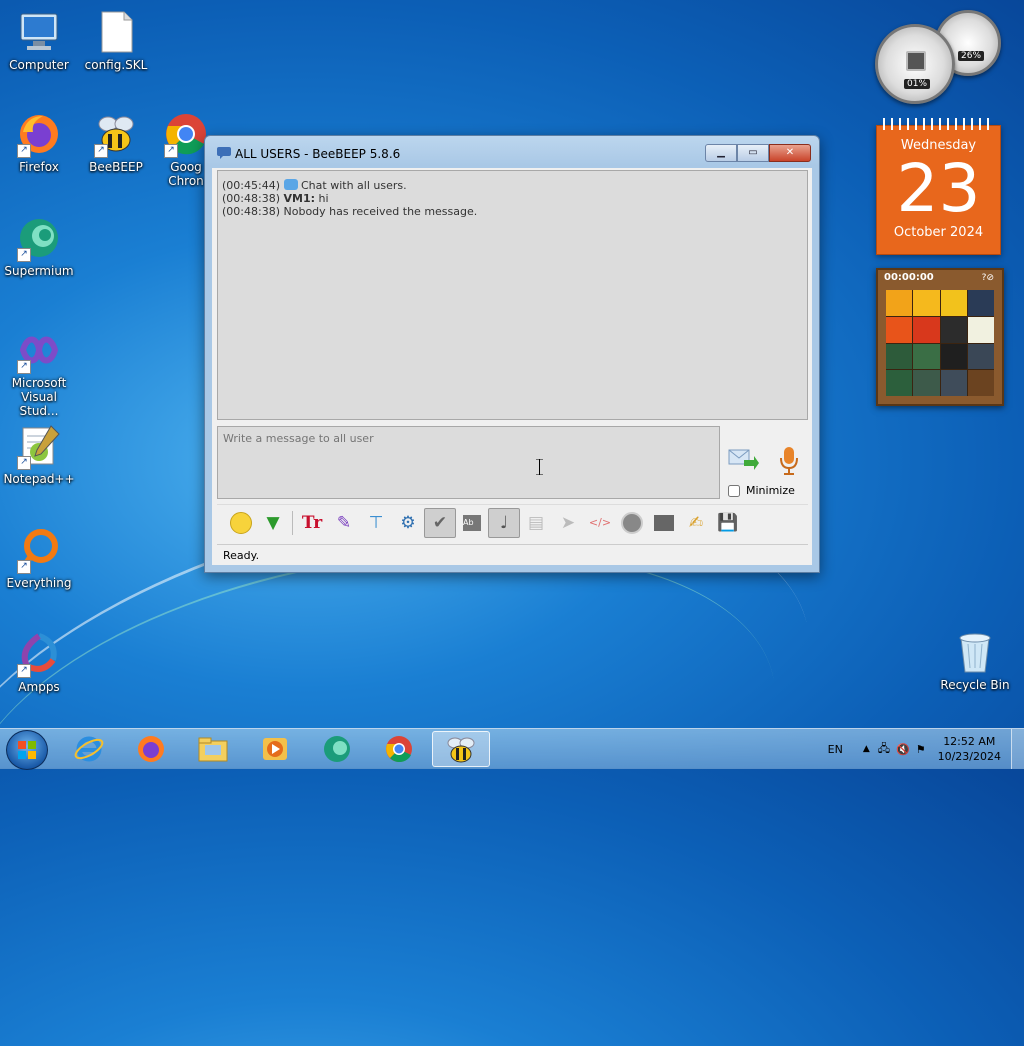  Describe the element at coordinates (213, 749) in the screenshot. I see `taskbar-explorer` at that location.